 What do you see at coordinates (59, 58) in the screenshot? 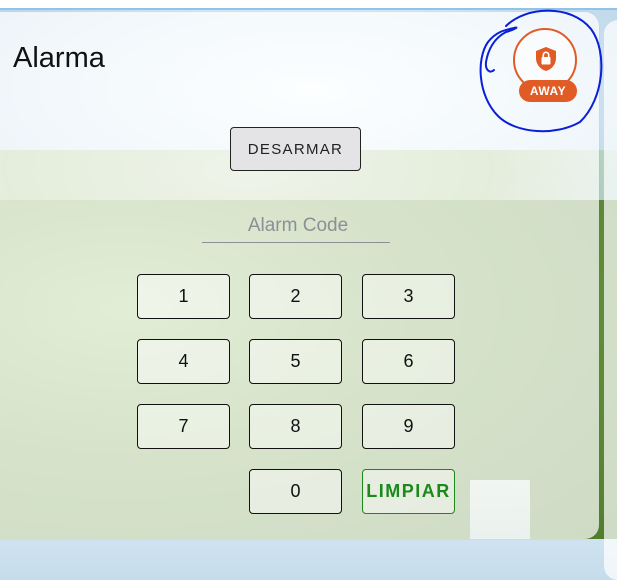
I see `panel-title: Alarma` at bounding box center [59, 58].